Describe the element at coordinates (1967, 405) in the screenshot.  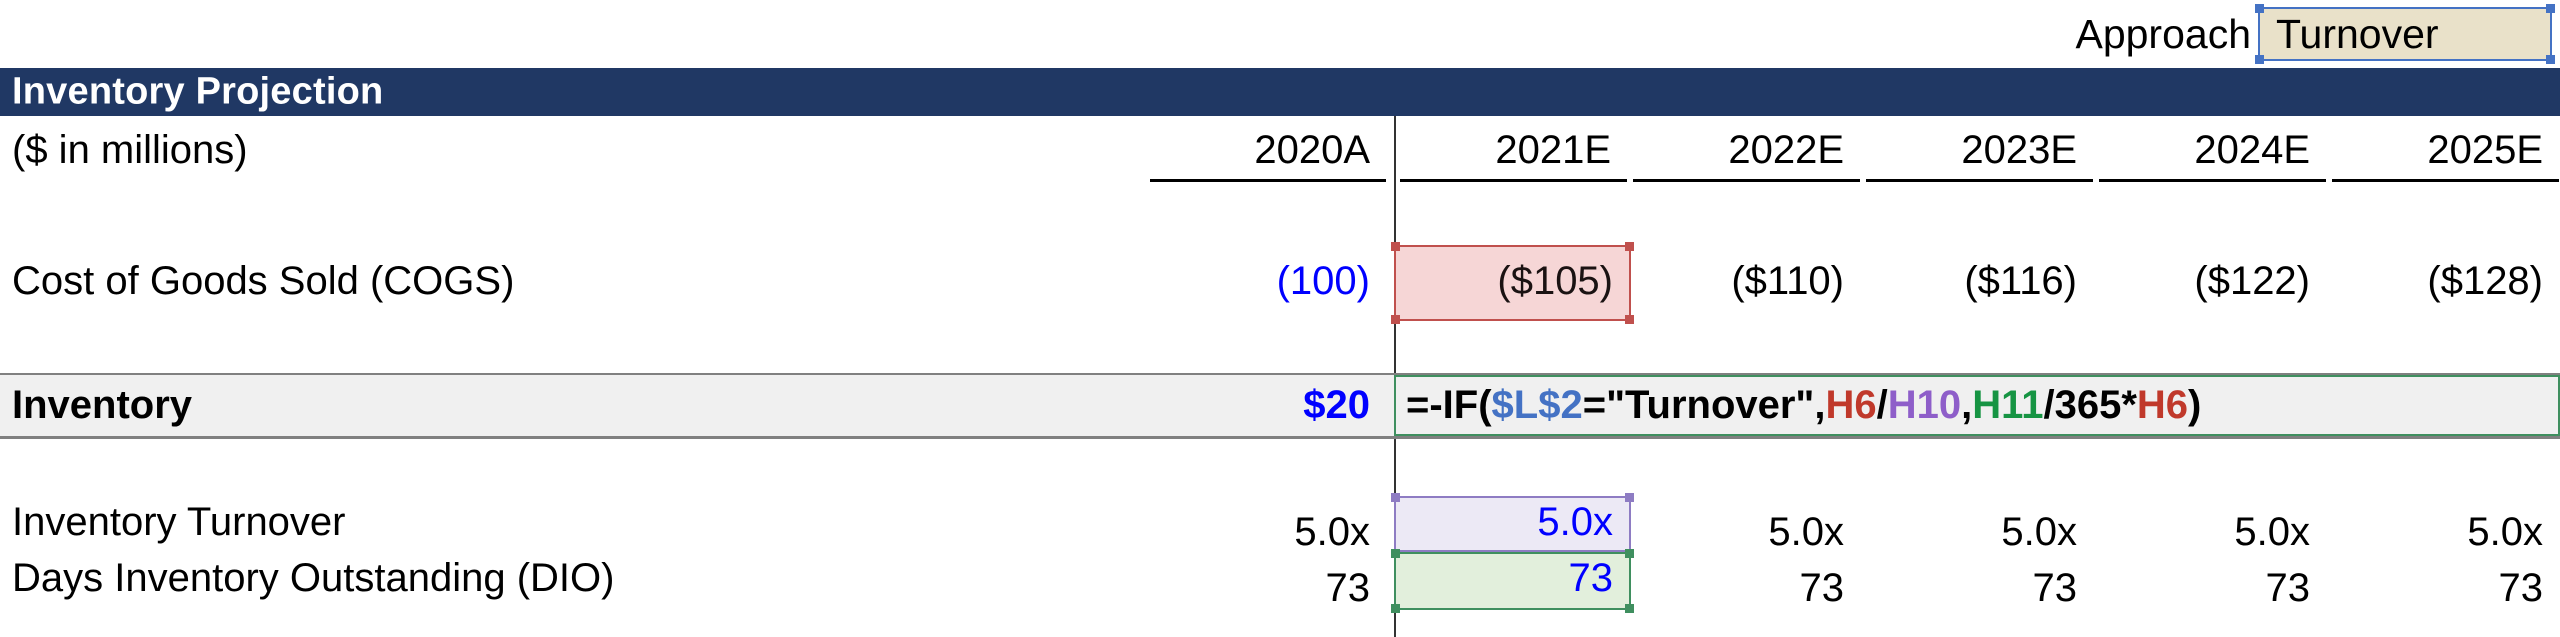
I see `formula-token-black: ,` at that location.